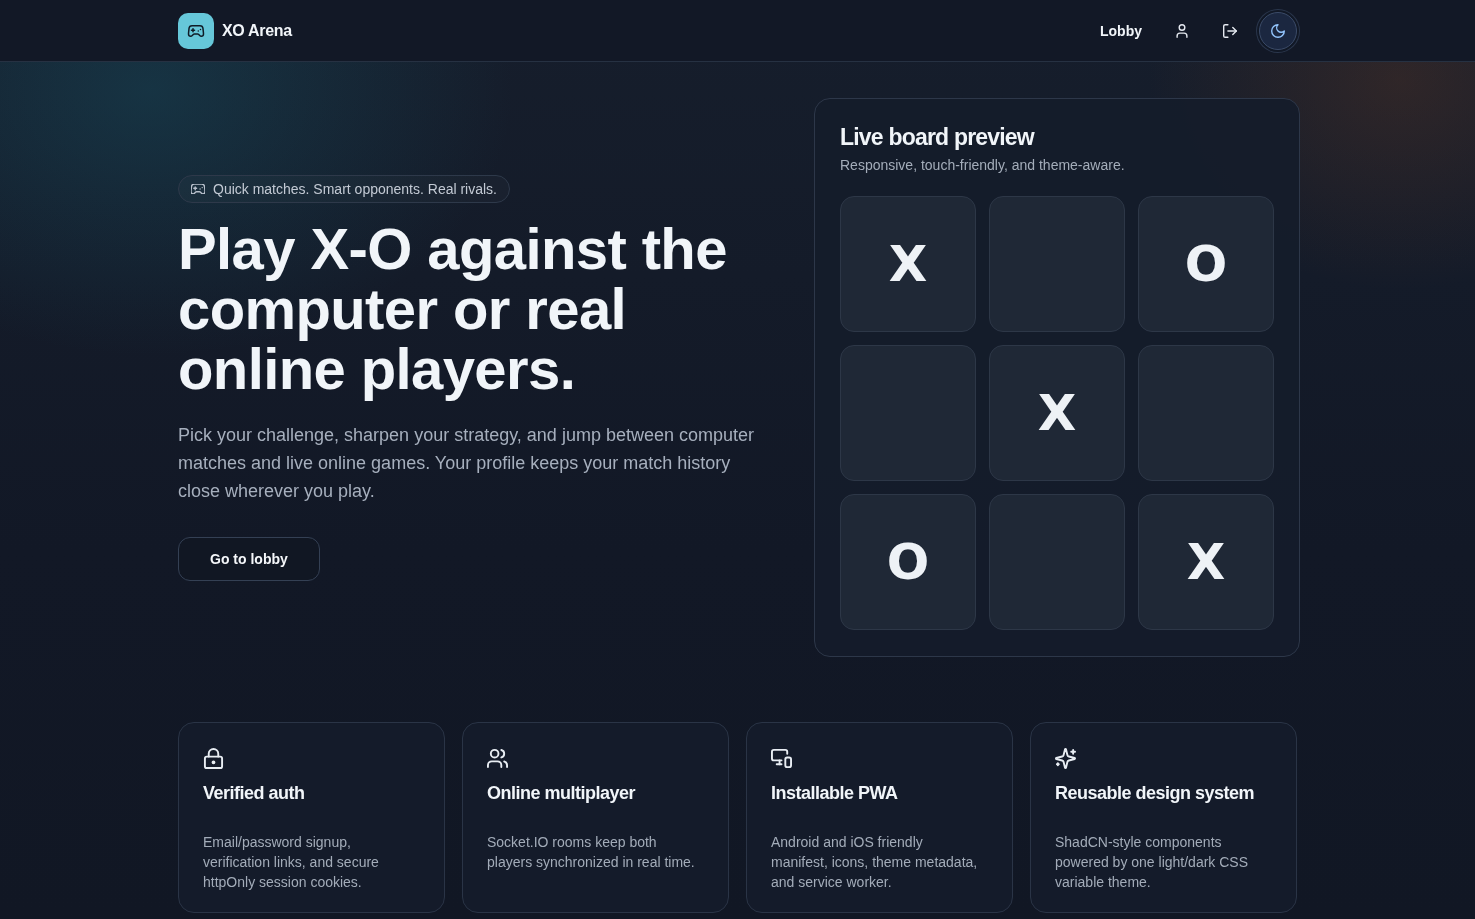  What do you see at coordinates (591, 852) in the screenshot?
I see `feature-description: Socket.IO rooms keep both players synchronized in real time.` at bounding box center [591, 852].